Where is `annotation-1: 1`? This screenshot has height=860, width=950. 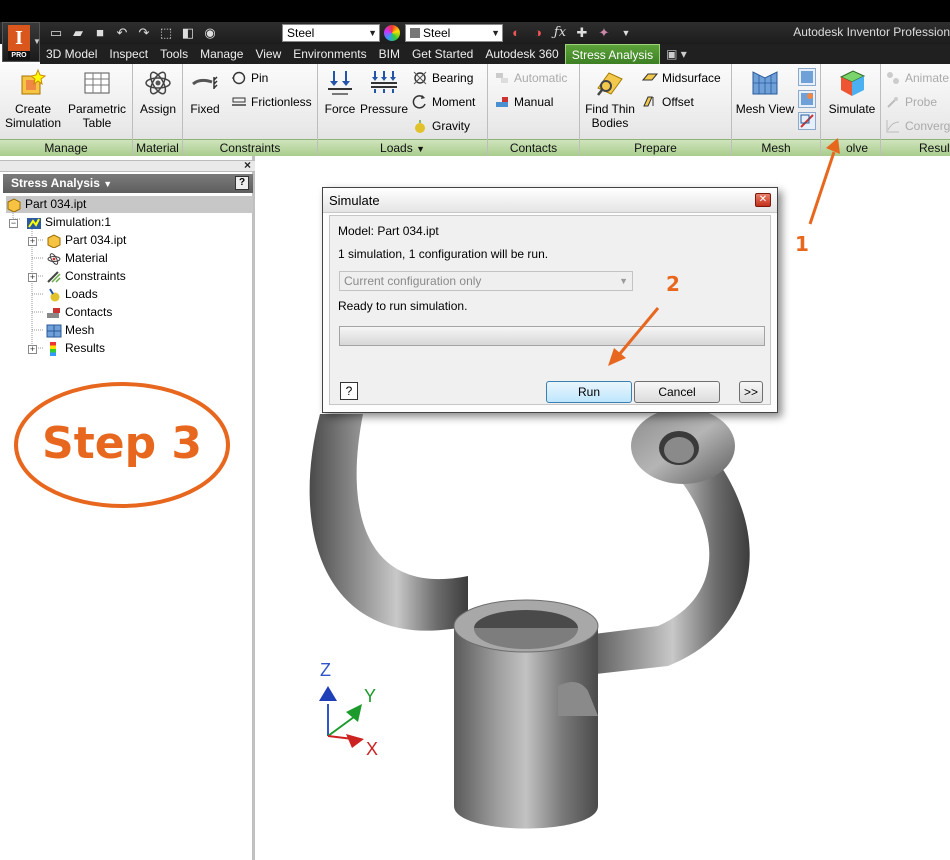 annotation-1: 1 is located at coordinates (802, 244).